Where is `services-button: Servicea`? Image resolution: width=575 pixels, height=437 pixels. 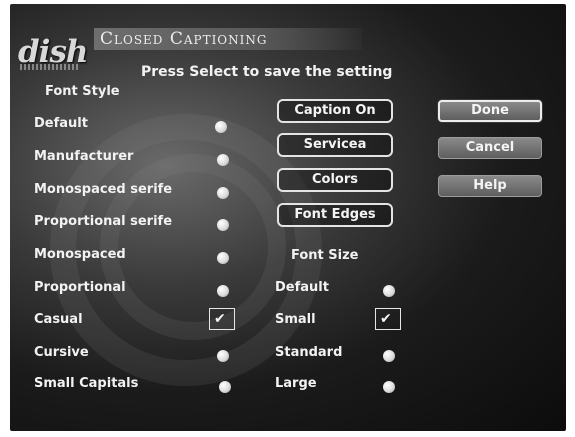 services-button: Servicea is located at coordinates (335, 145).